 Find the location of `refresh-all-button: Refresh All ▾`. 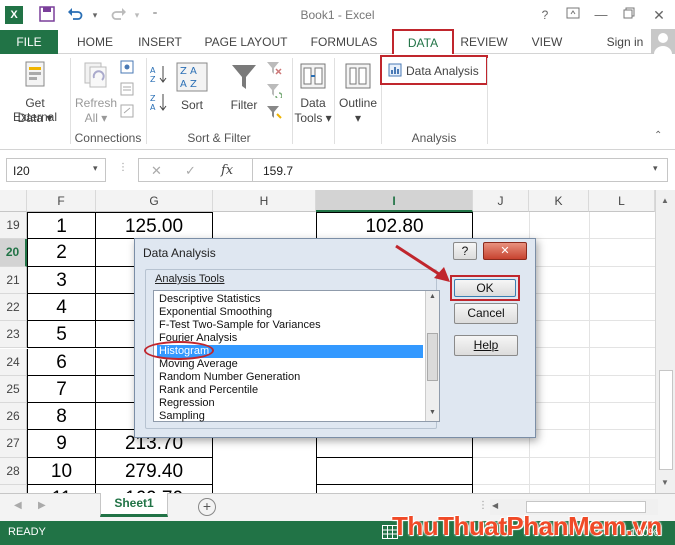

refresh-all-button: Refresh All ▾ is located at coordinates (96, 92).